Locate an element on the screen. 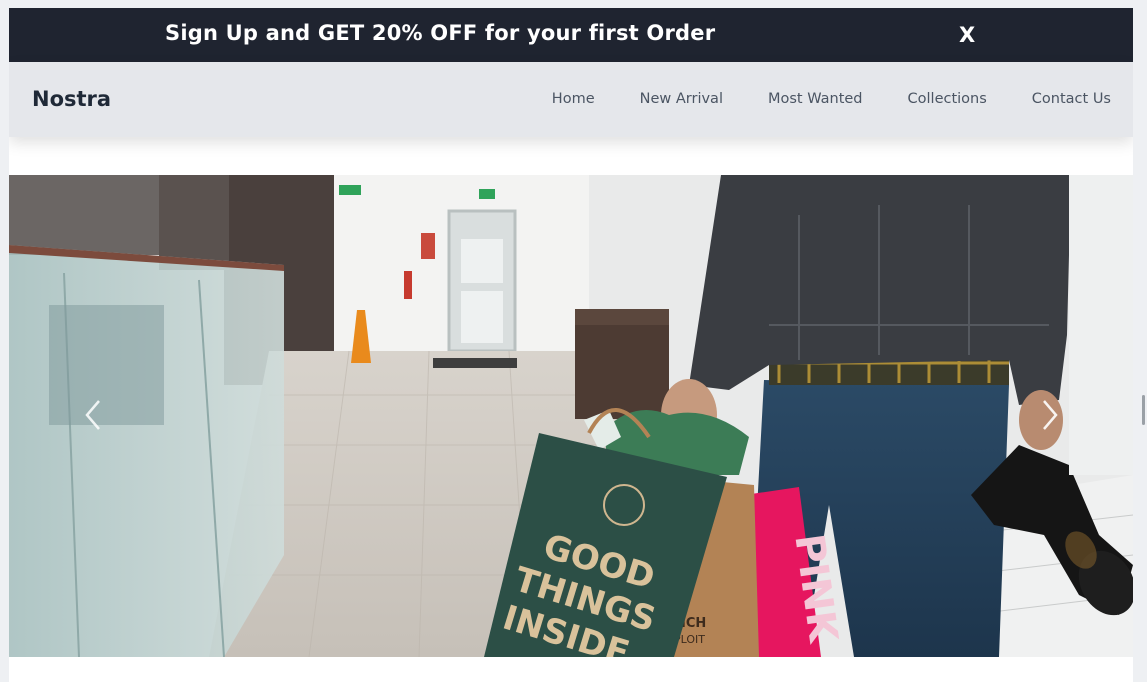  chevron-right-icon is located at coordinates (1050, 415).